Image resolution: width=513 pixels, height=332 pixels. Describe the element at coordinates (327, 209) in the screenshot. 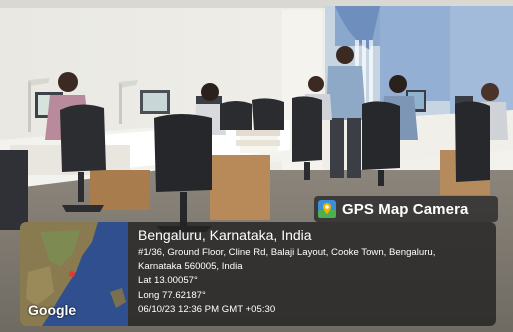

I see `gps-map-camera-icon` at that location.